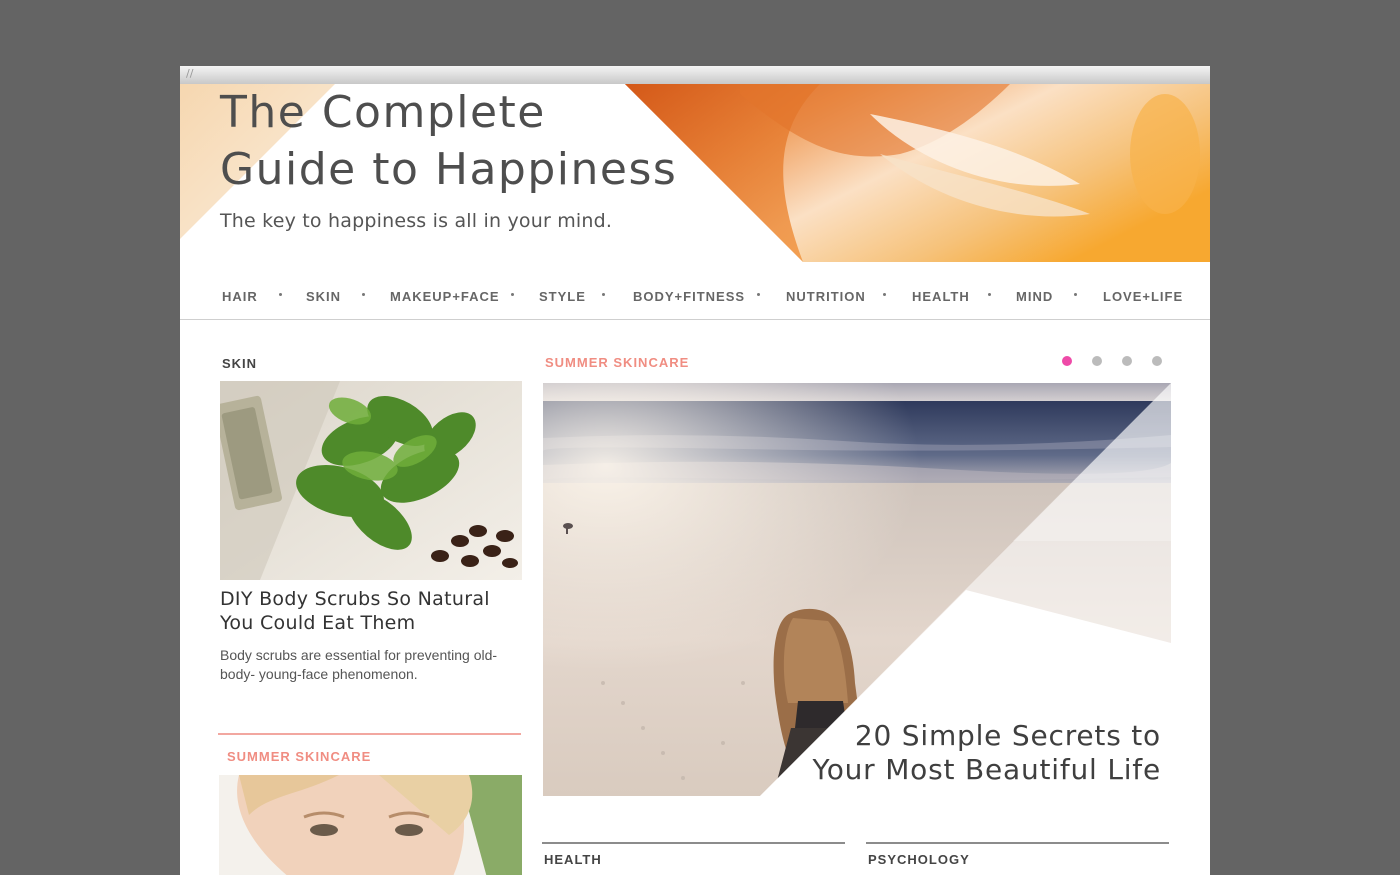 Image resolution: width=1400 pixels, height=875 pixels. I want to click on woman-portrait-image, so click(370, 825).